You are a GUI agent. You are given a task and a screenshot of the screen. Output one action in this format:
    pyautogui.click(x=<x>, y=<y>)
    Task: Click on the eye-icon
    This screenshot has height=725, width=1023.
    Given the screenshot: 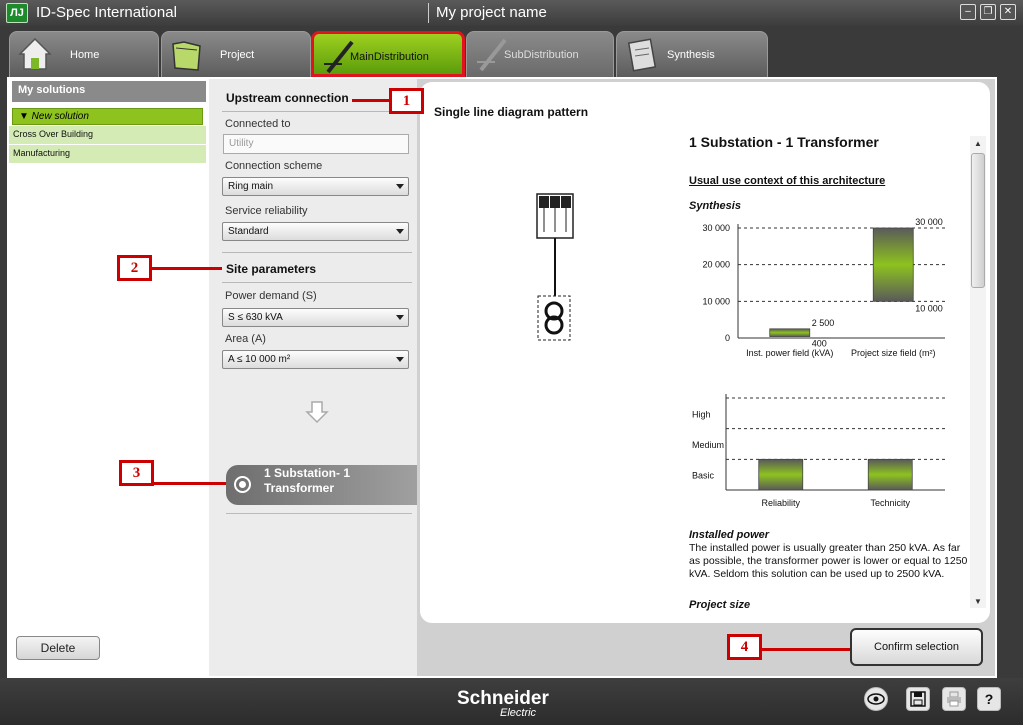 What is the action you would take?
    pyautogui.click(x=876, y=699)
    